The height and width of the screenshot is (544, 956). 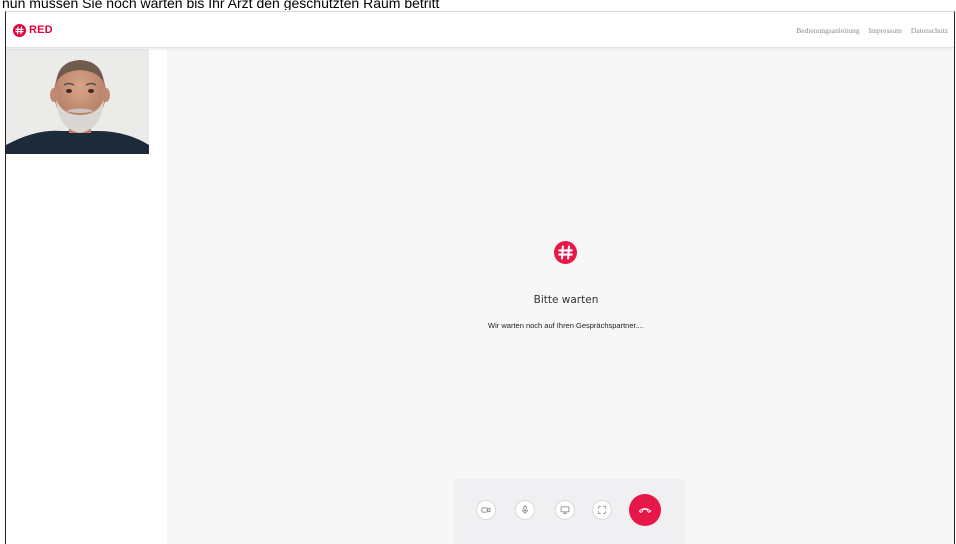 What do you see at coordinates (827, 30) in the screenshot?
I see `nav-link-instructions: Bedienungsanleitung` at bounding box center [827, 30].